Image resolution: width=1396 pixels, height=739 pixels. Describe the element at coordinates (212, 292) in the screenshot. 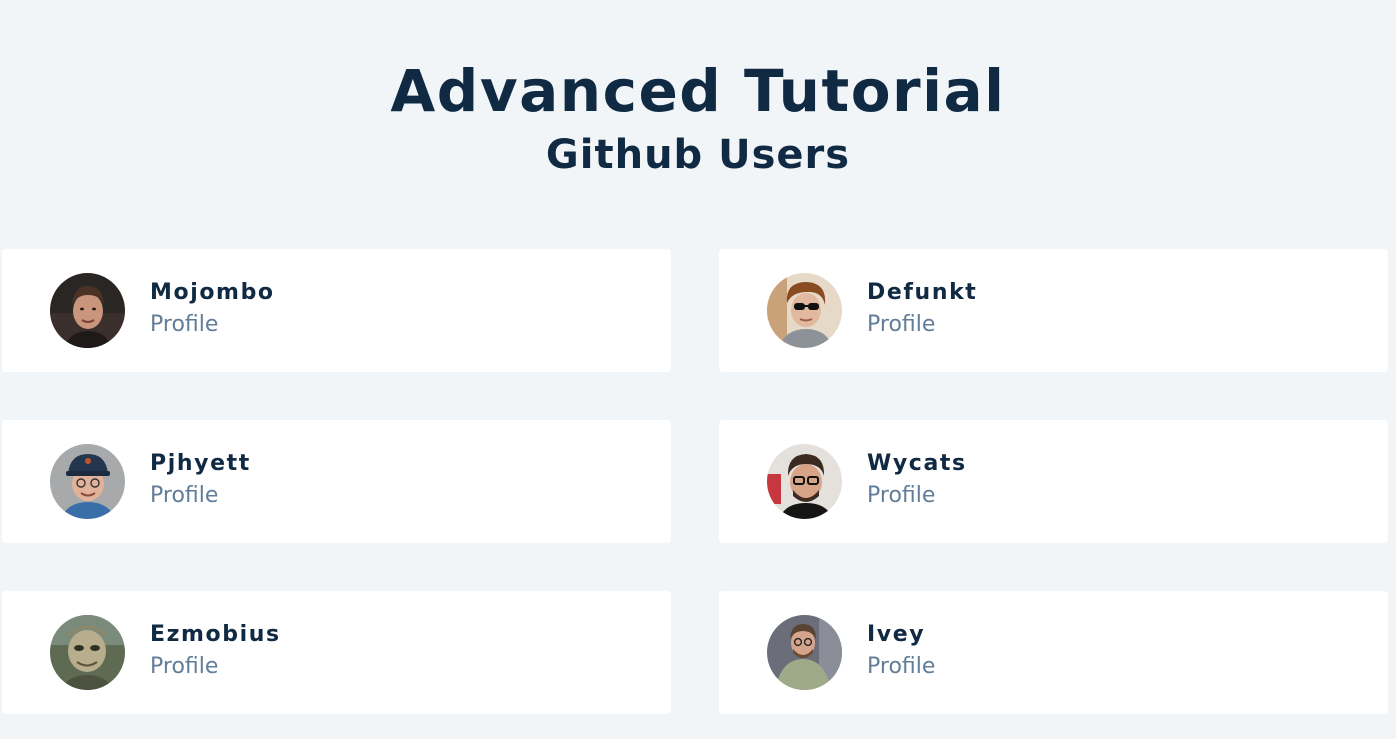

I see `user-name: Mojombo` at that location.